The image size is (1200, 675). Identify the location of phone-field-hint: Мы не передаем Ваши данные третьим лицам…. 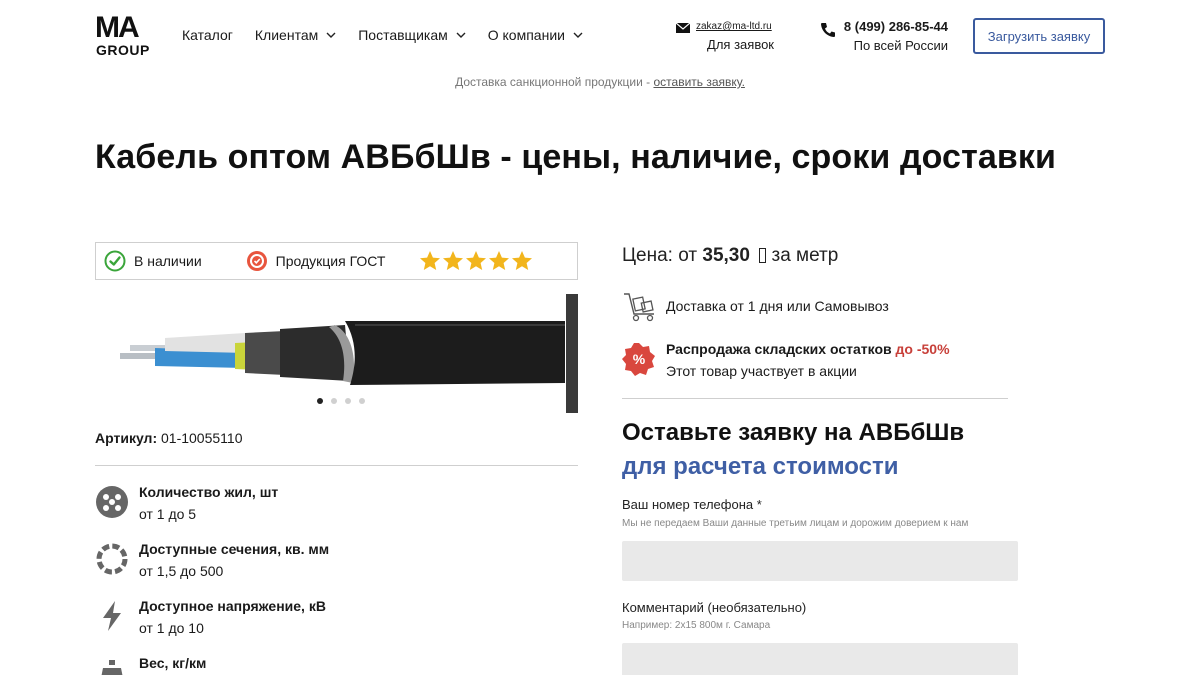
(795, 523).